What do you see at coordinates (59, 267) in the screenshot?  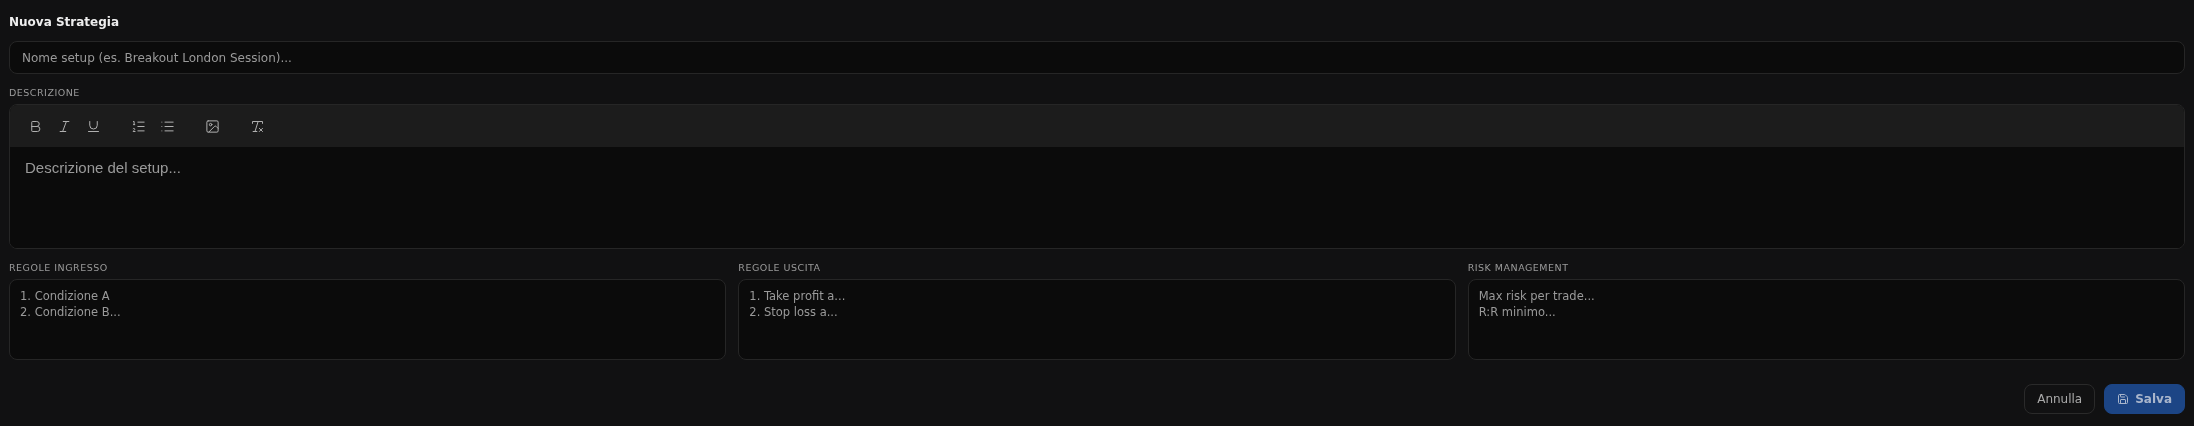 I see `field-label: REGOLE INGRESSO` at bounding box center [59, 267].